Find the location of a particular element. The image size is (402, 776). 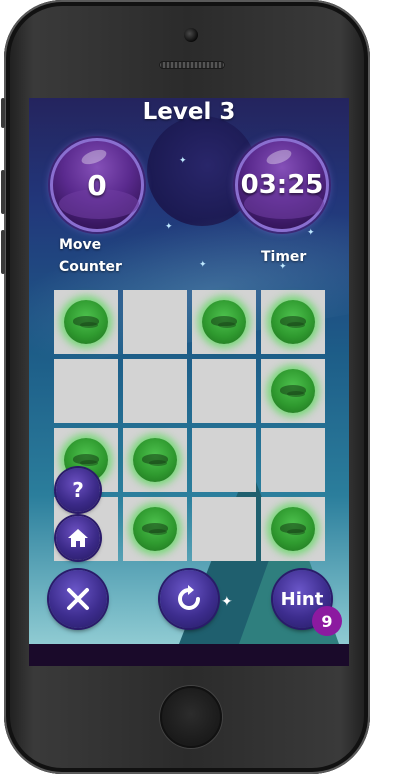

volume-up-button is located at coordinates (3, 192).